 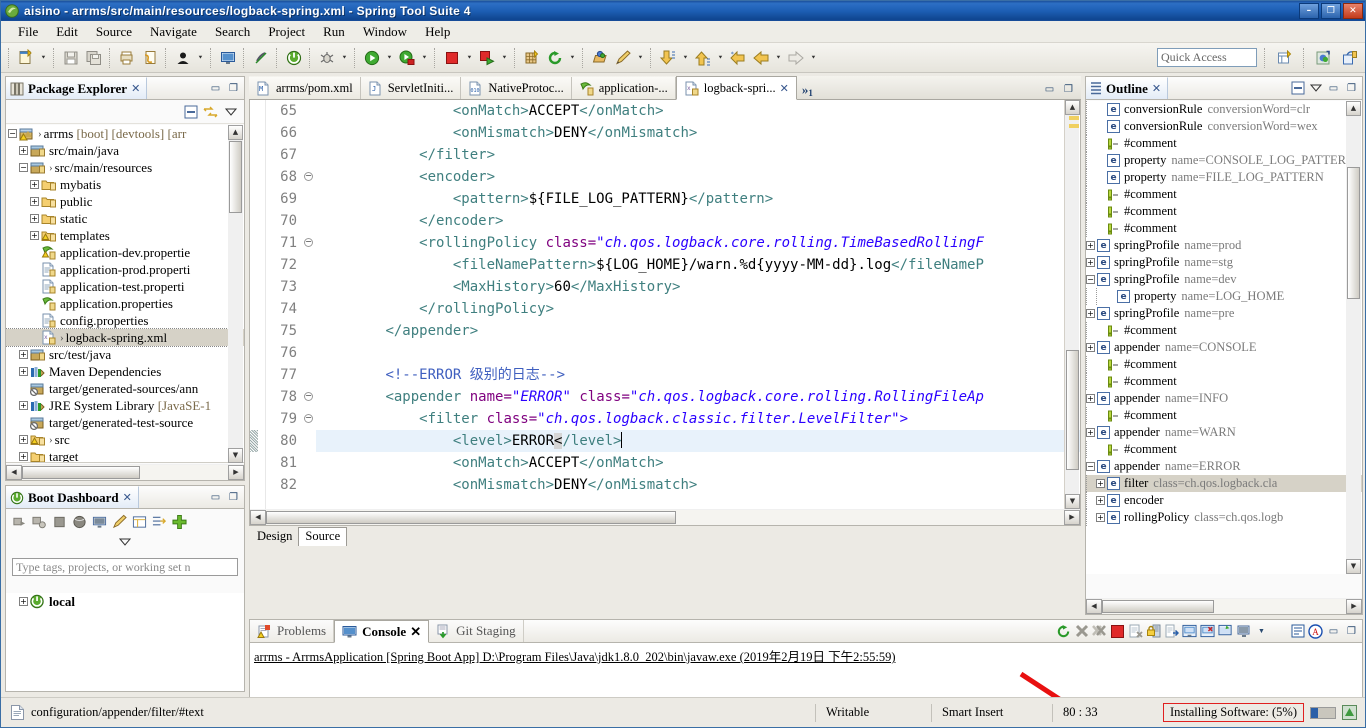 I want to click on editor-hscrollbar: ◀ ▶, so click(x=665, y=517).